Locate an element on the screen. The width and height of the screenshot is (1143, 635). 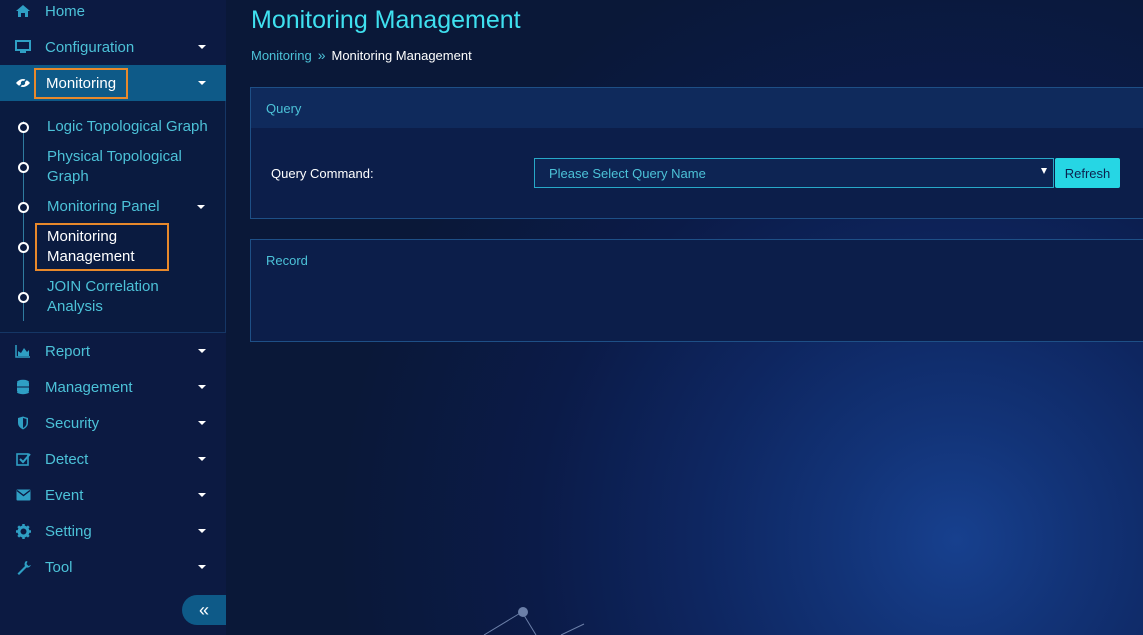
nav-label-home: Home is located at coordinates (65, 11).